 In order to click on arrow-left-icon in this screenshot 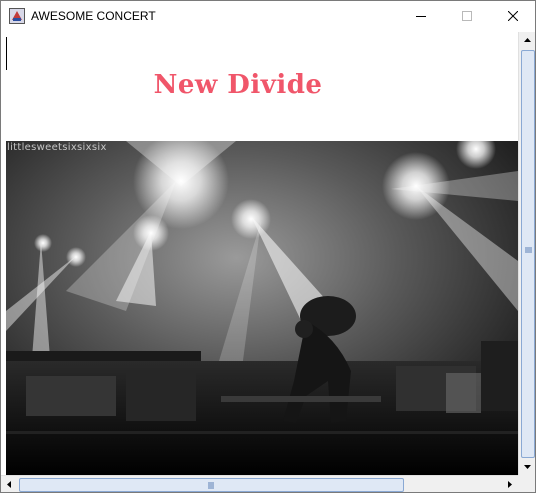, I will do `click(9, 484)`.